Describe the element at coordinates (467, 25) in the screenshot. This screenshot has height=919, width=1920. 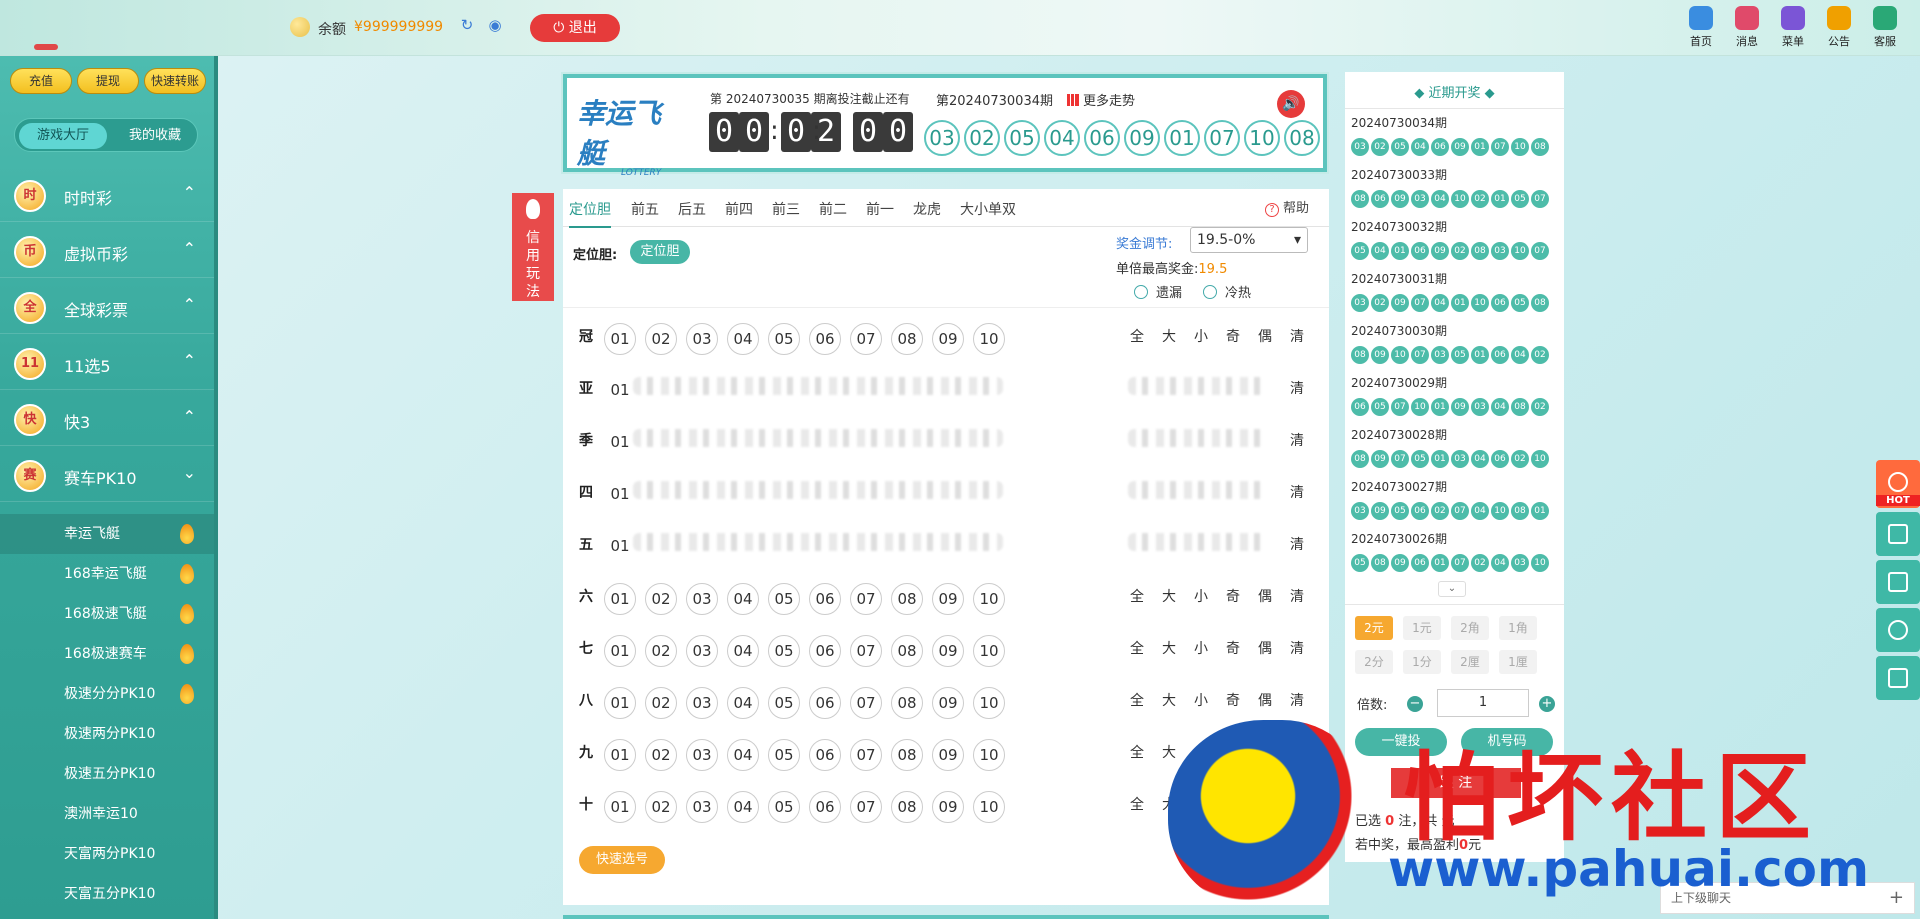
I see `refresh-icon: ↻` at that location.